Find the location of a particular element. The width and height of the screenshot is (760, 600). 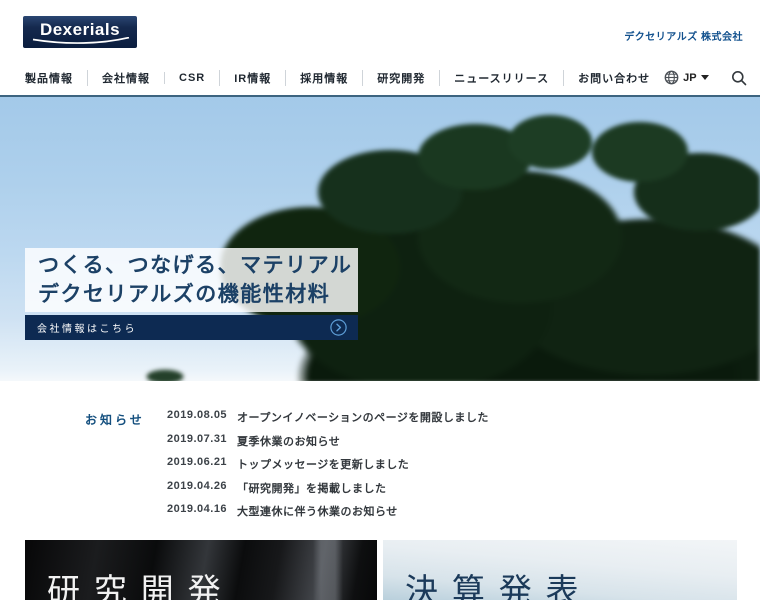

nav-item-ir: IR情報 is located at coordinates (252, 77).